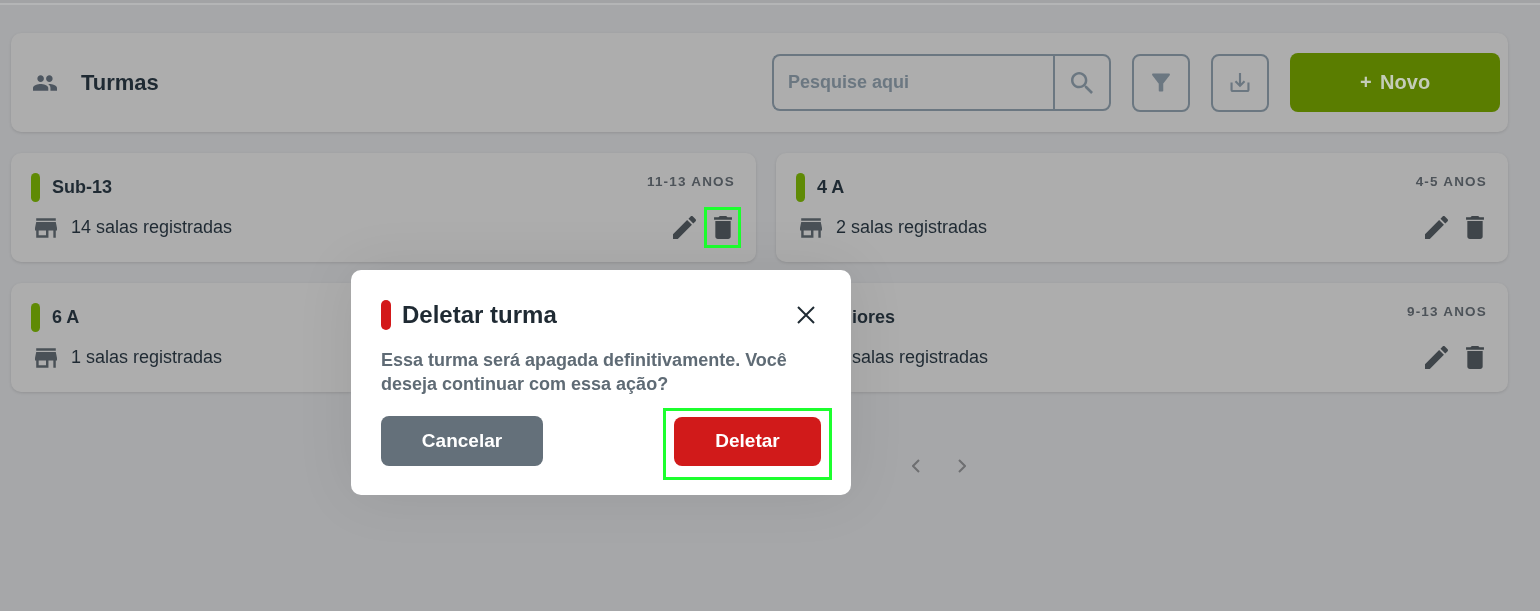  I want to click on search-icon, so click(1082, 82).